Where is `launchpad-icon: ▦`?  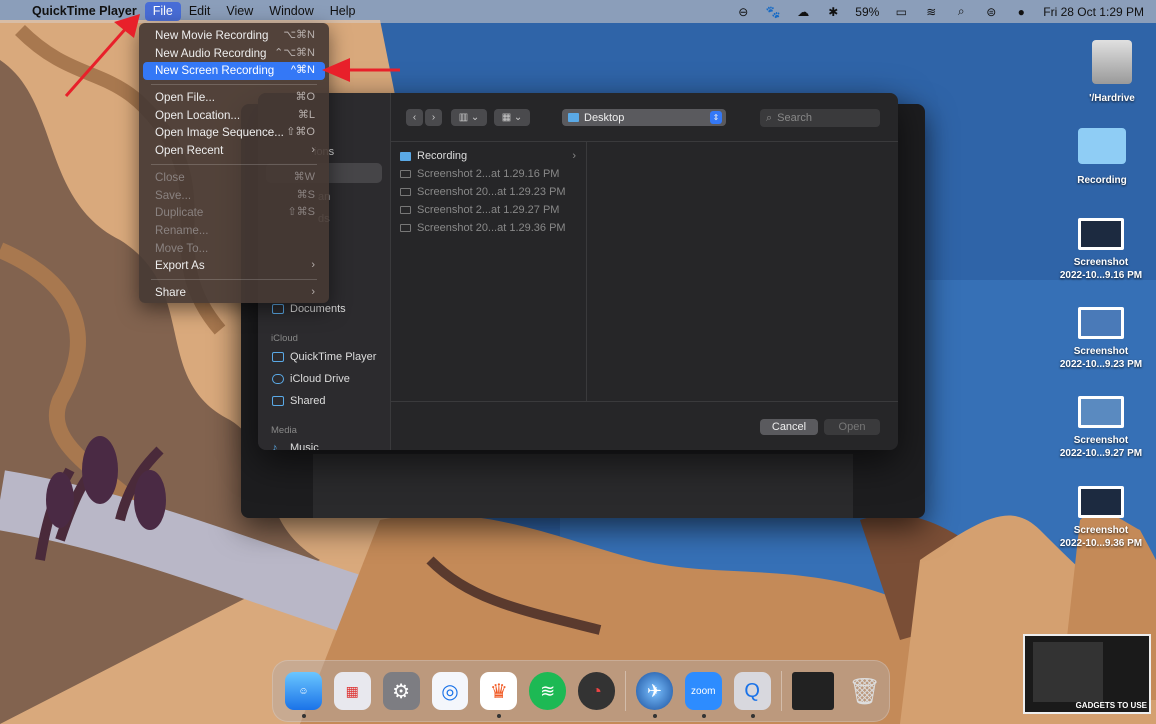 launchpad-icon: ▦ is located at coordinates (352, 691).